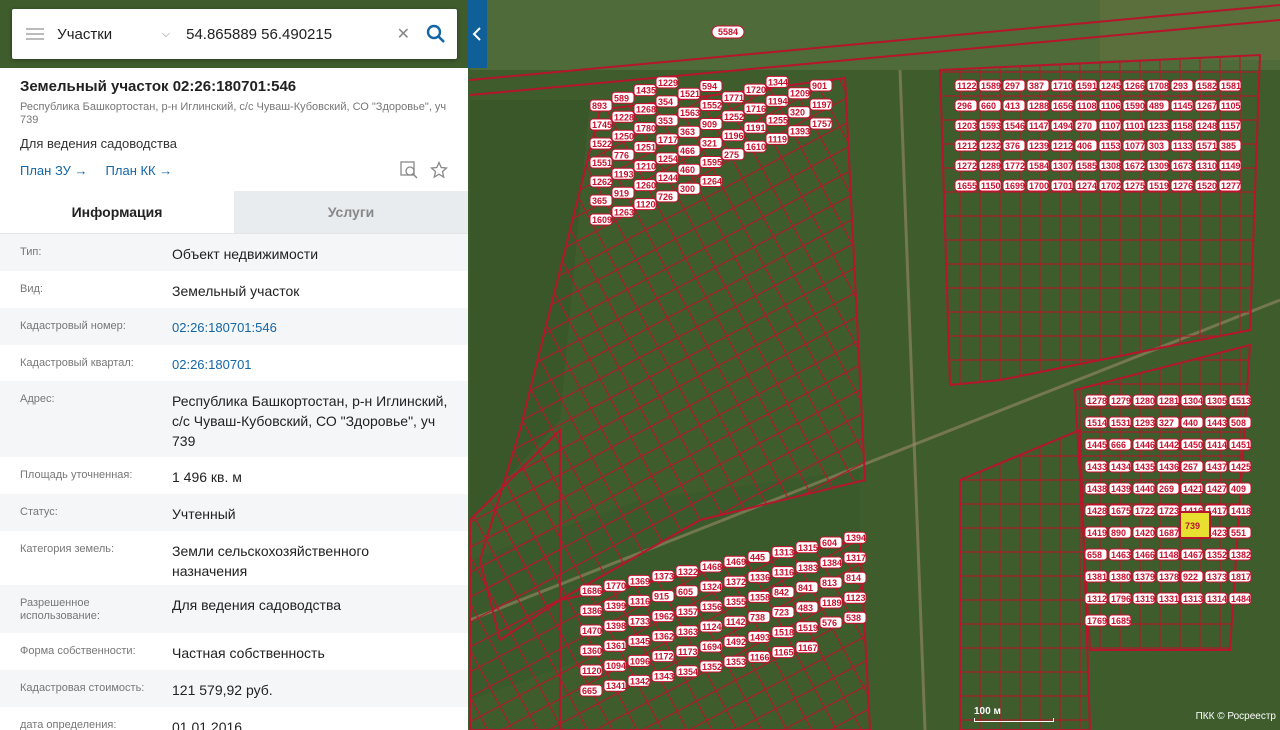 This screenshot has height=730, width=1280. I want to click on selected-parcel: 739, so click(1195, 525).